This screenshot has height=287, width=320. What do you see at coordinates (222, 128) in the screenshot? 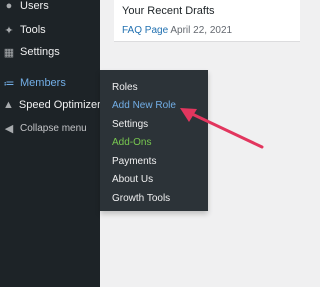
I see `arrow-annotation-icon` at bounding box center [222, 128].